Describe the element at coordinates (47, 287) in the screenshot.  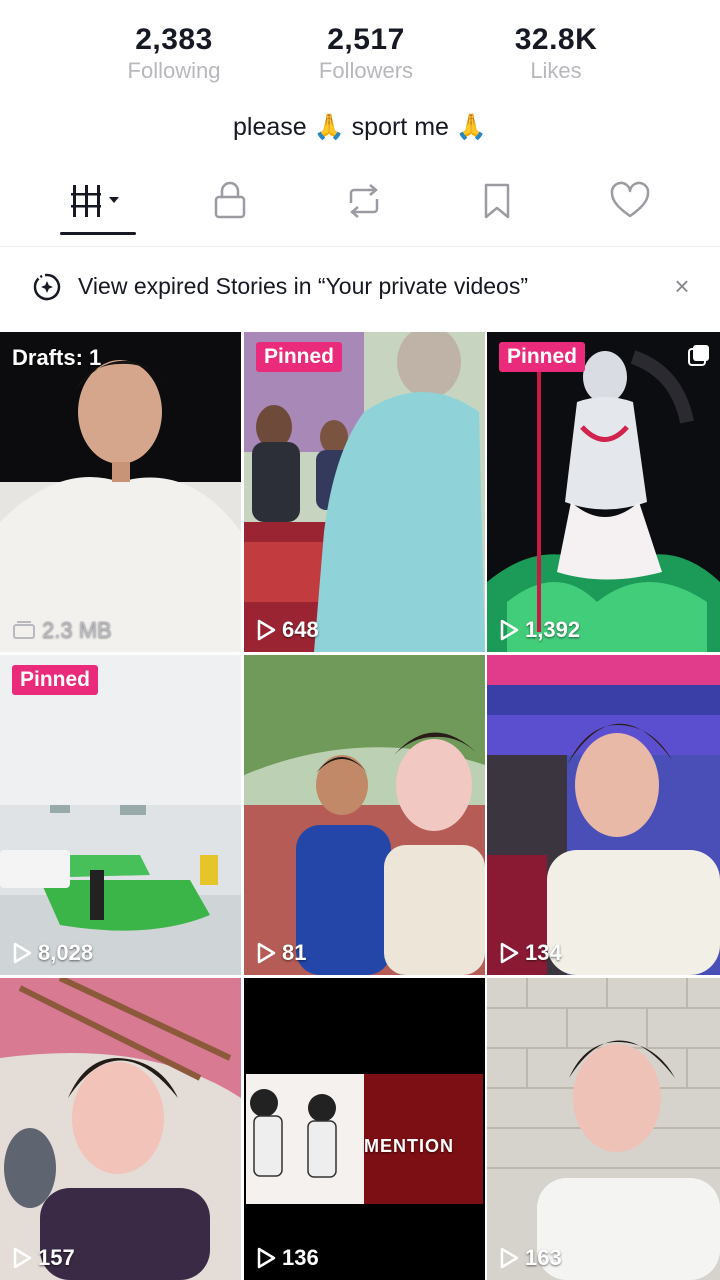
I see `stories-add-icon` at that location.